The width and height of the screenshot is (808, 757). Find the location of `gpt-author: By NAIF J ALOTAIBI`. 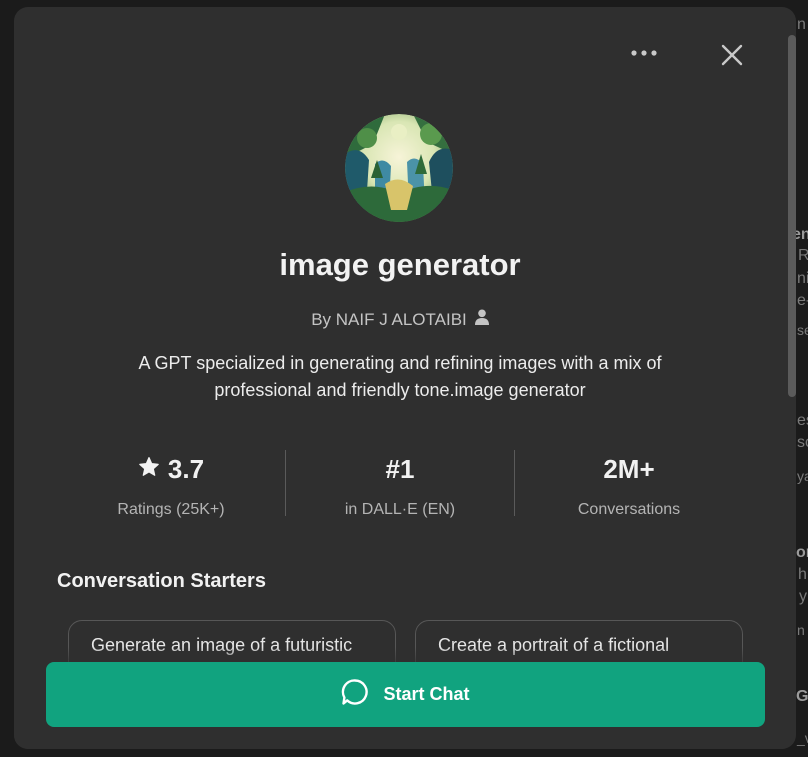

gpt-author: By NAIF J ALOTAIBI is located at coordinates (400, 319).